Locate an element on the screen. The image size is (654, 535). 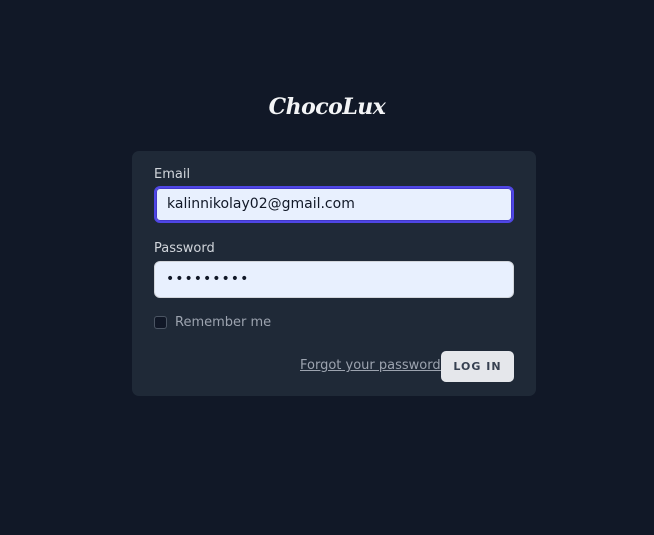
remember-me-row: Remember me is located at coordinates (212, 322).